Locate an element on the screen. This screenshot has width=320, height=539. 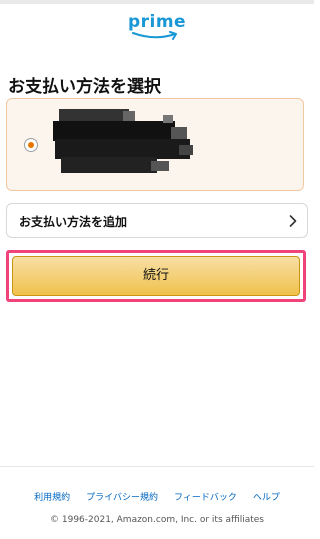
add-payment-method-row: お支払い方法を追加 is located at coordinates (157, 220).